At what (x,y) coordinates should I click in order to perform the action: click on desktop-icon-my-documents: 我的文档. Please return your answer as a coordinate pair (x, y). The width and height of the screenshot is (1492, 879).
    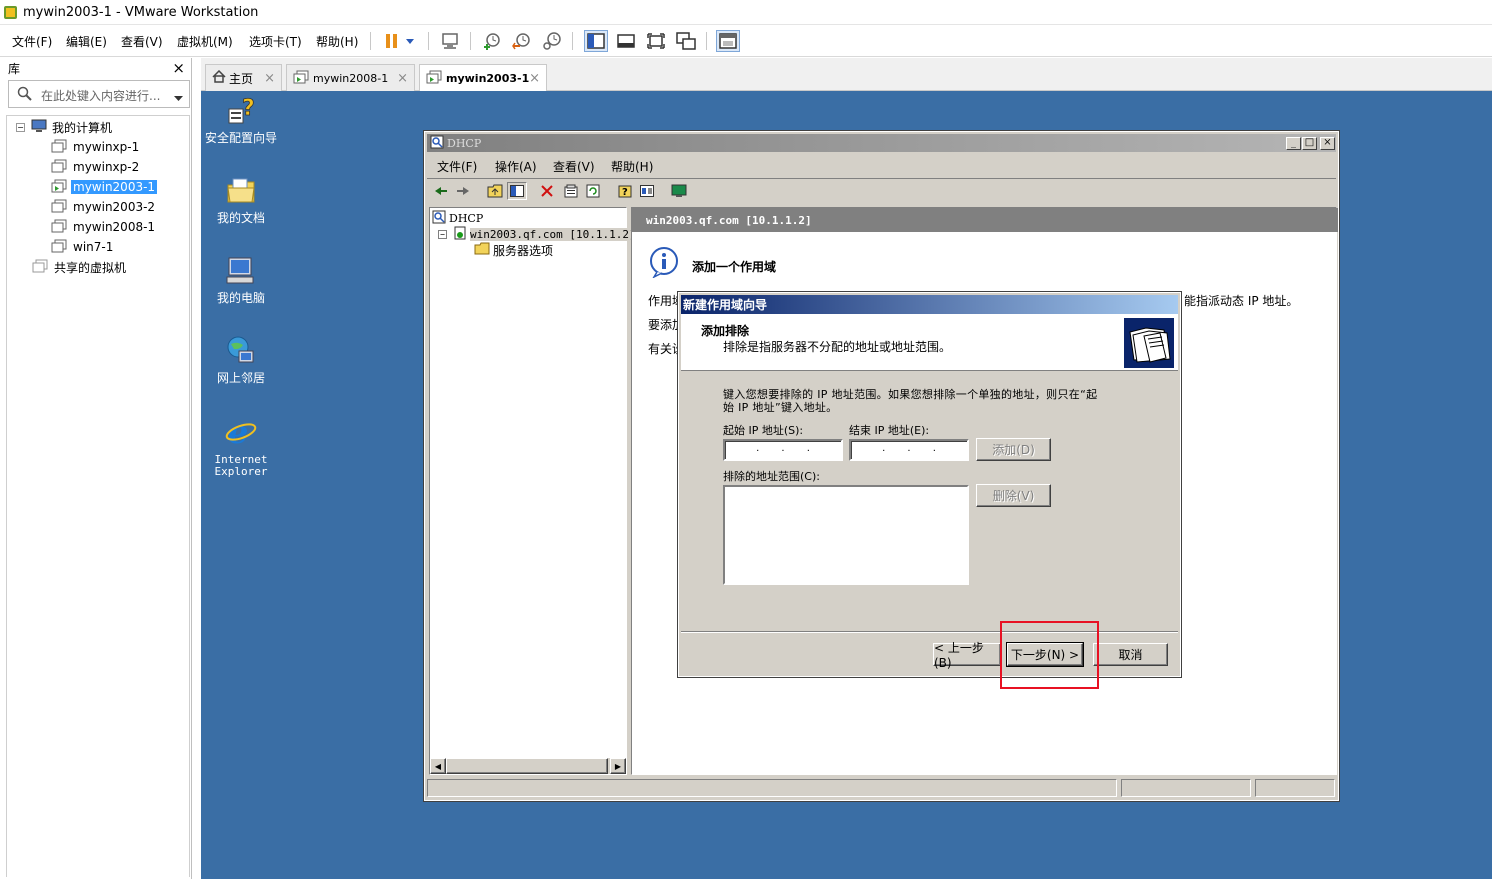
    Looking at the image, I should click on (241, 199).